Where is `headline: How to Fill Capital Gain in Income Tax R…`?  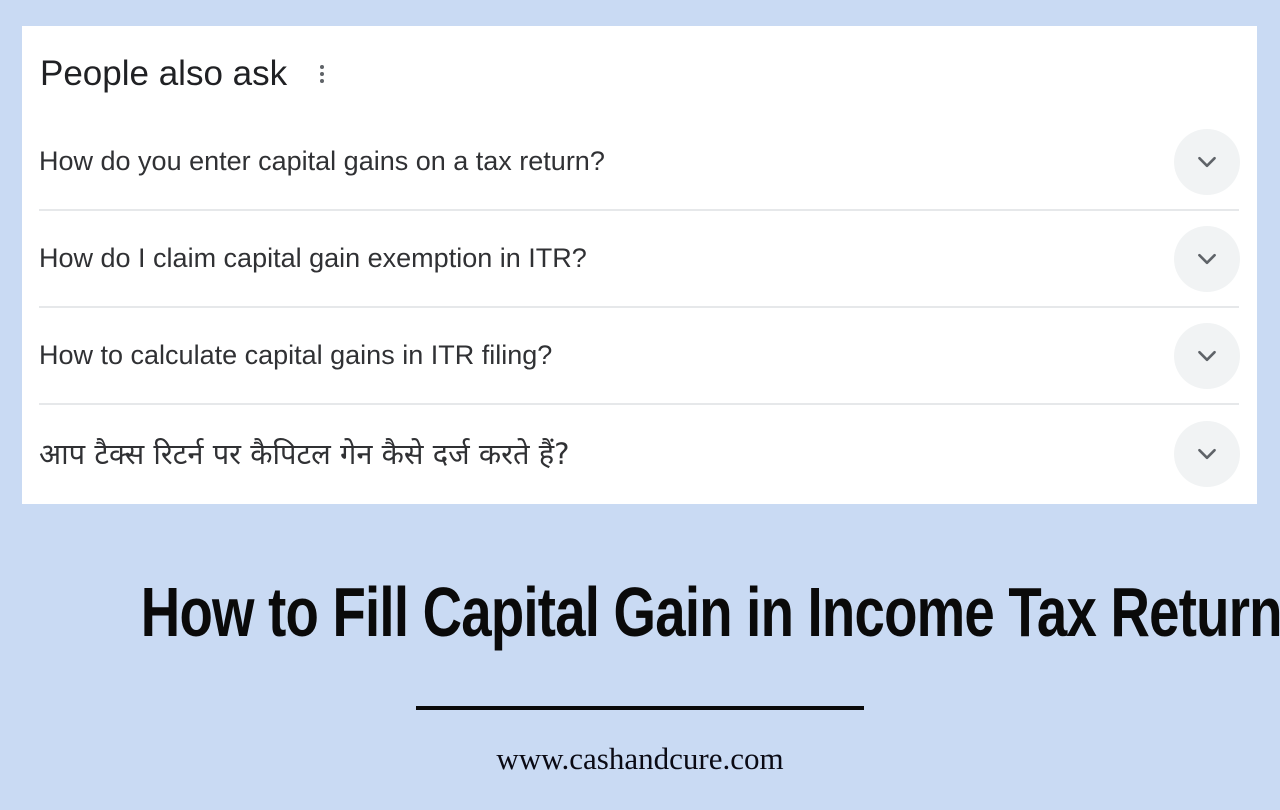 headline: How to Fill Capital Gain in Income Tax R… is located at coordinates (710, 612).